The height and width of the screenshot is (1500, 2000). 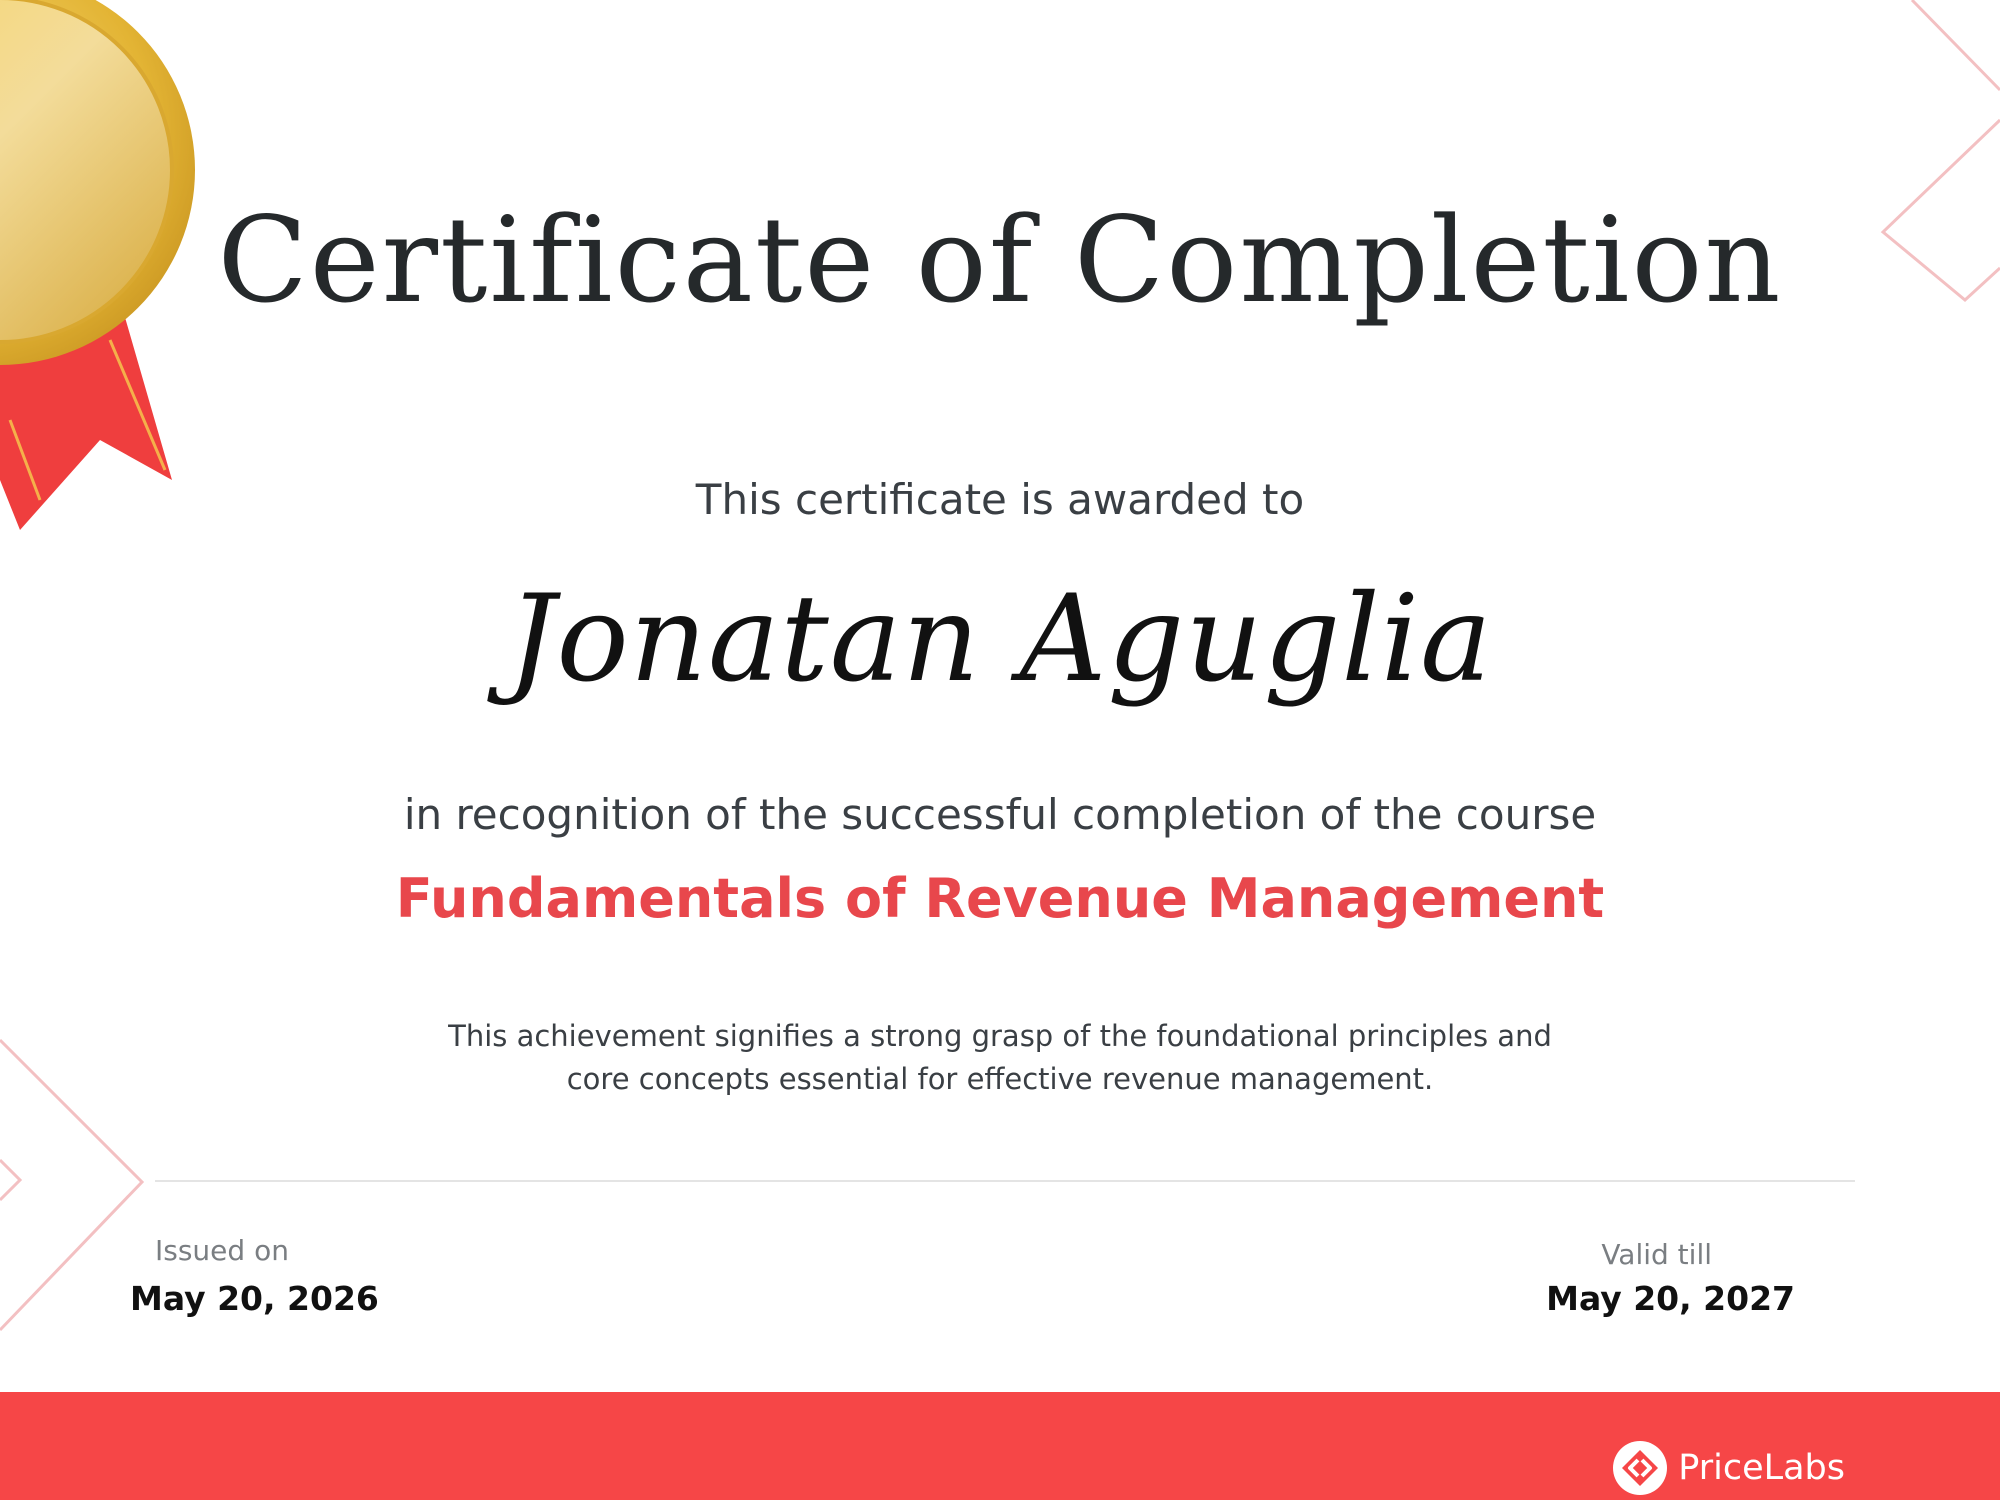 What do you see at coordinates (1640, 1468) in the screenshot?
I see `pricelabs-logo-icon` at bounding box center [1640, 1468].